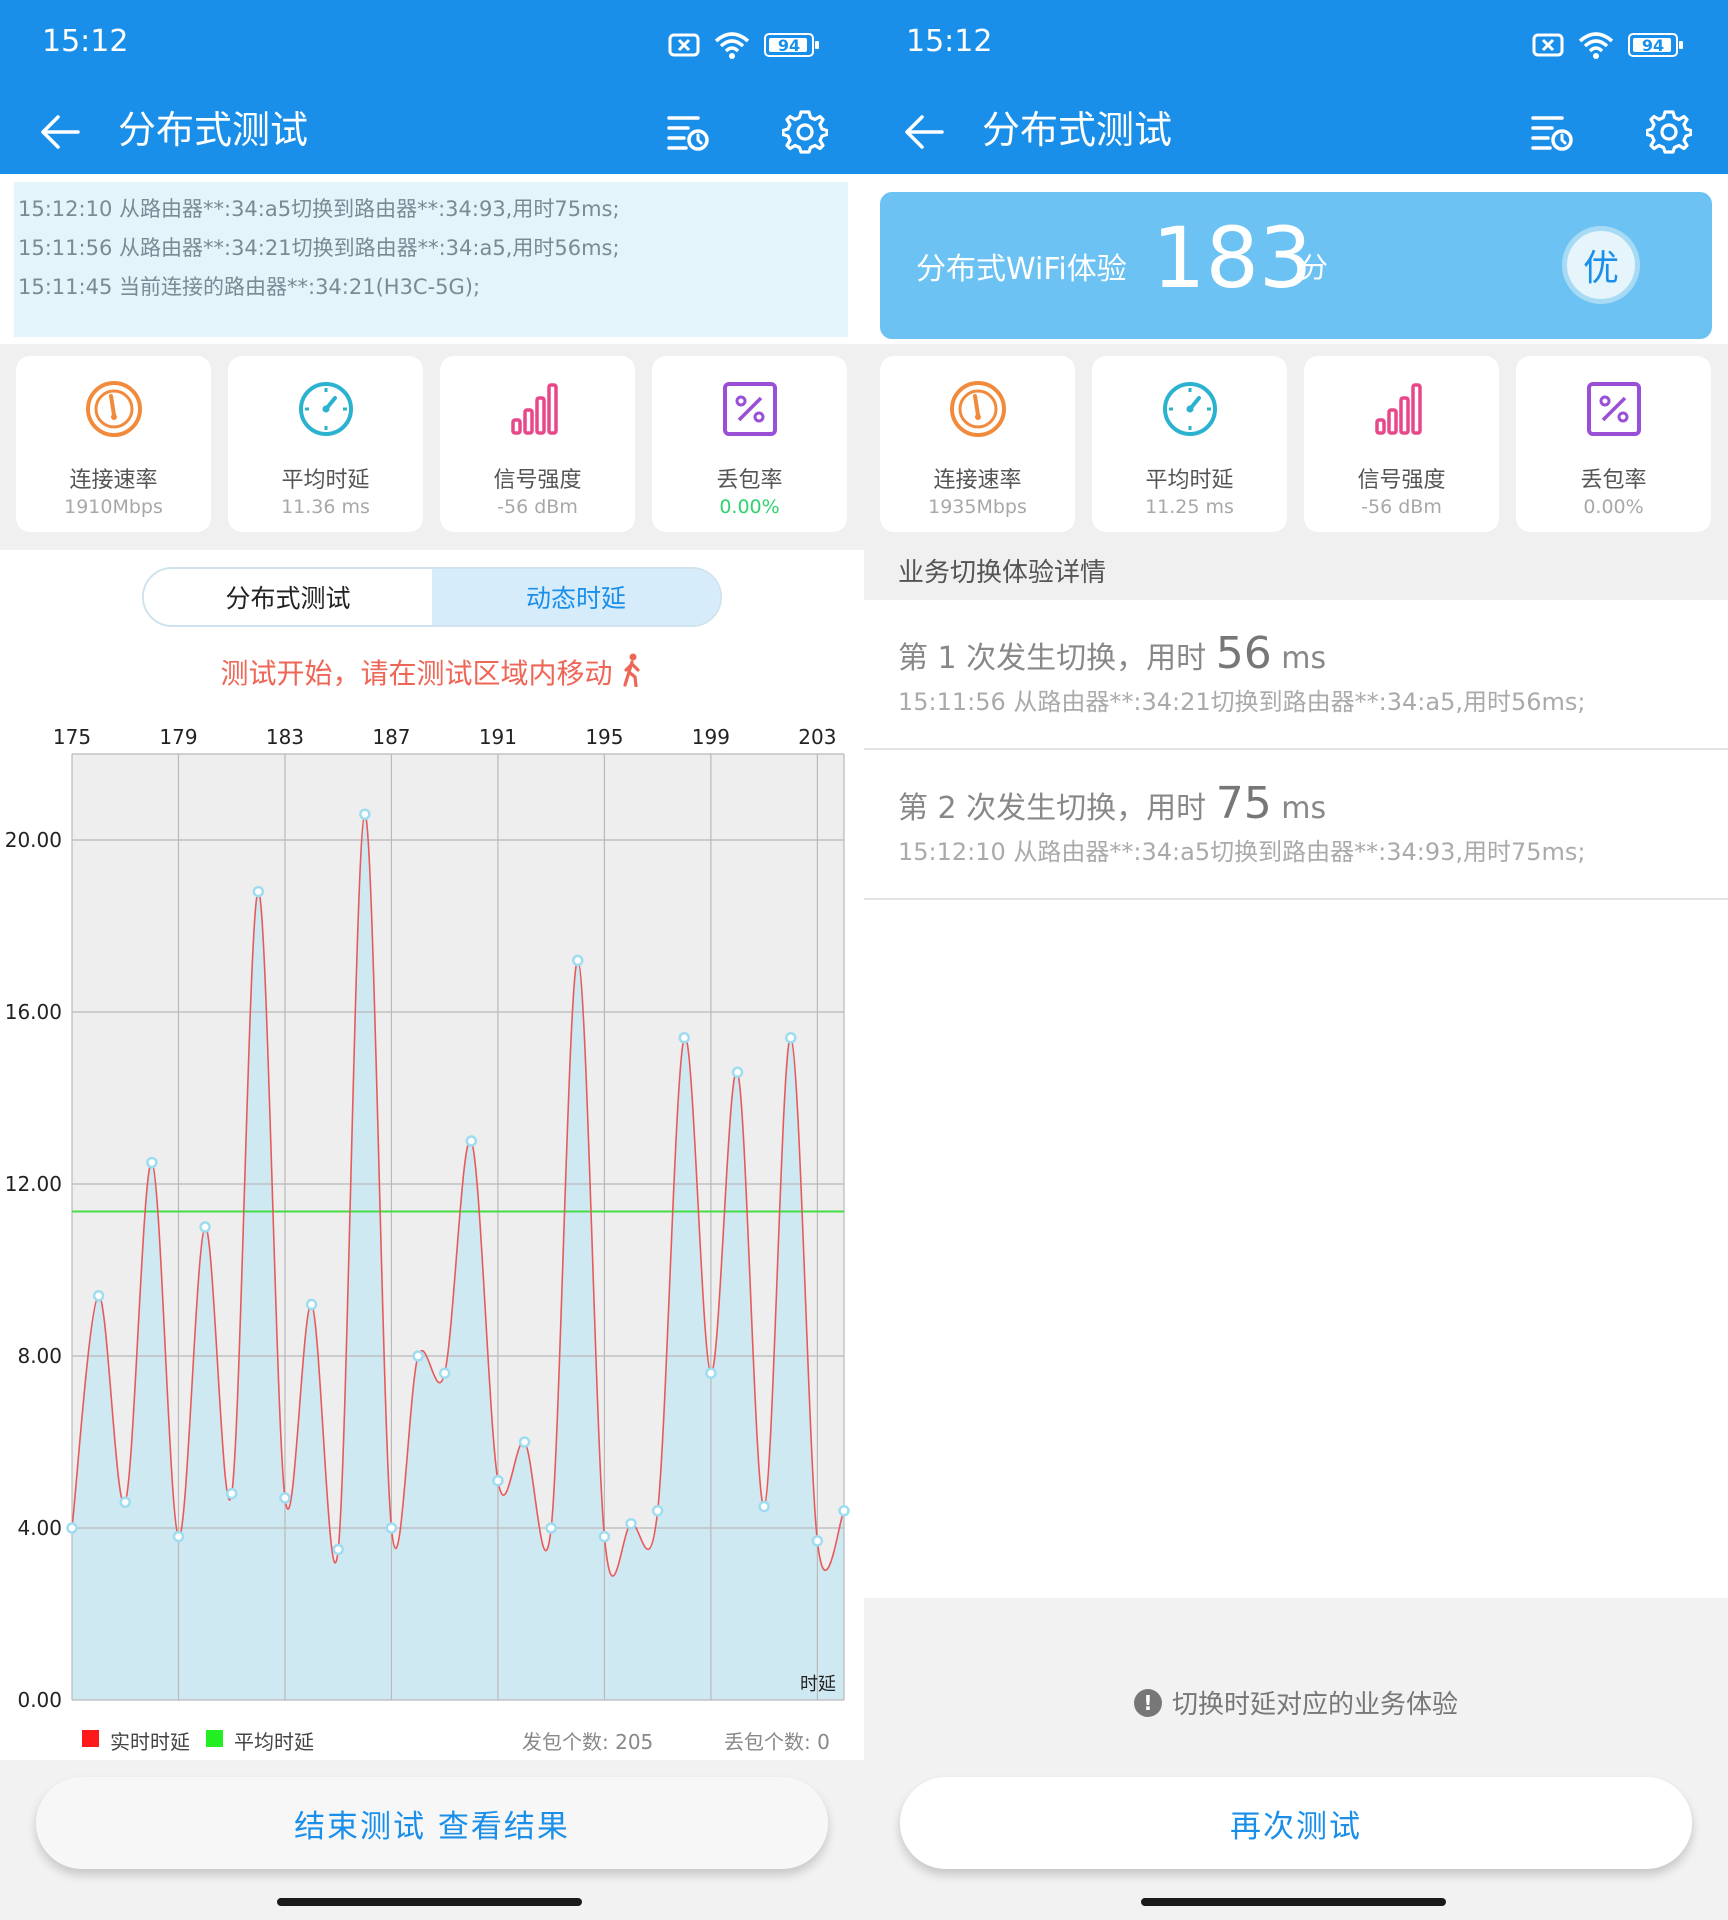 This screenshot has width=1728, height=1920. I want to click on stat-card-loss: 丢包率 0.00%, so click(1613, 444).